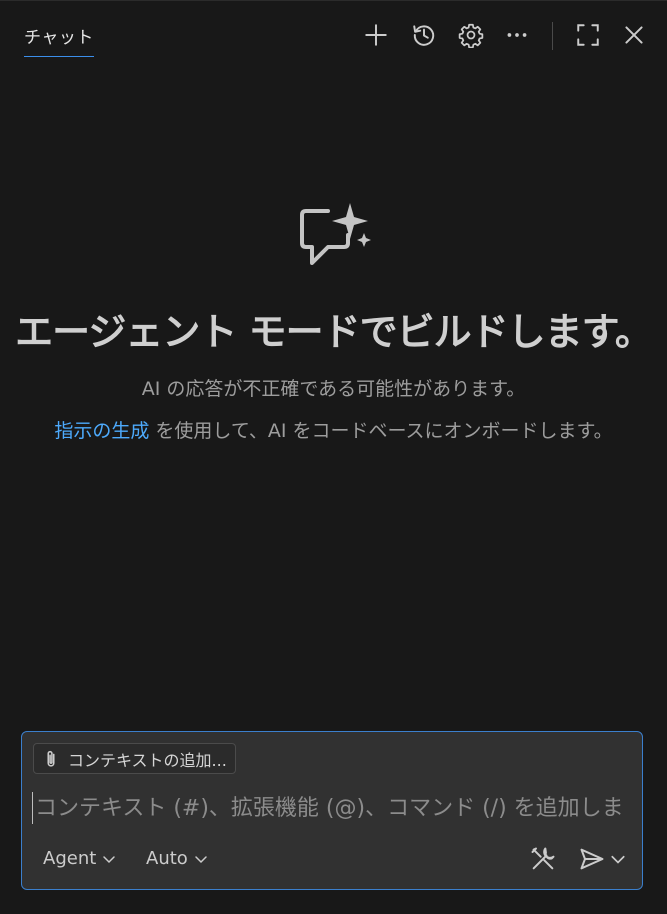 The width and height of the screenshot is (667, 914). I want to click on close-icon, so click(634, 35).